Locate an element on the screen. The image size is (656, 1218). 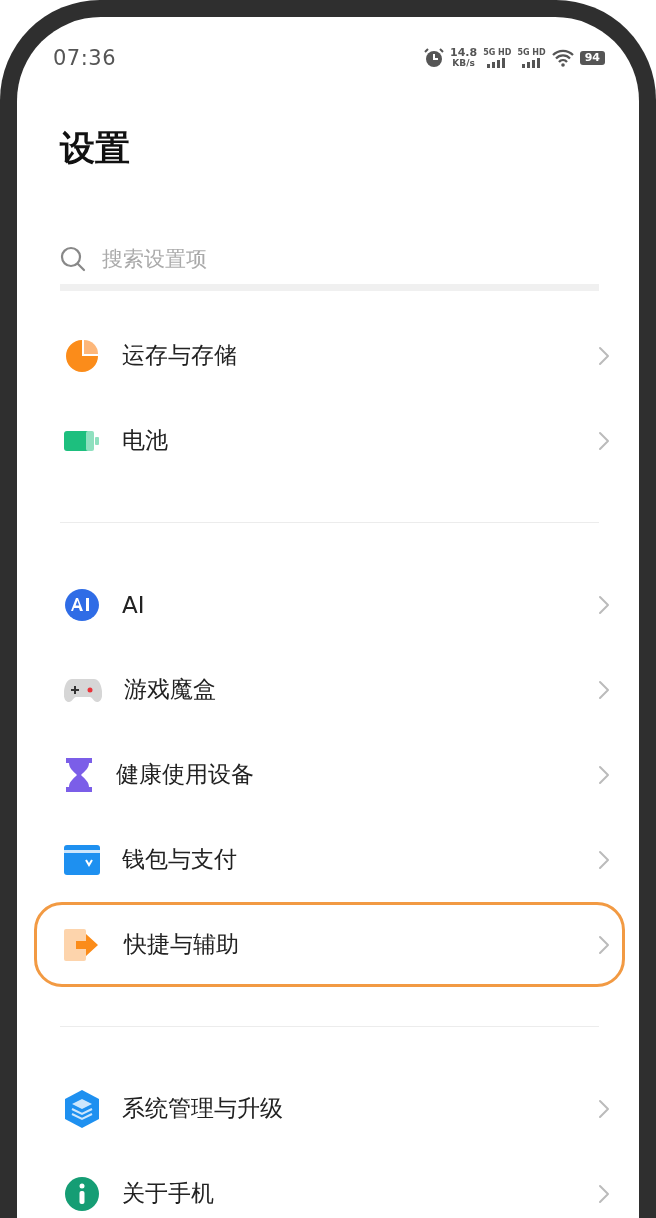
settings-item: 系统管理与升级 is located at coordinates (329, 1108).